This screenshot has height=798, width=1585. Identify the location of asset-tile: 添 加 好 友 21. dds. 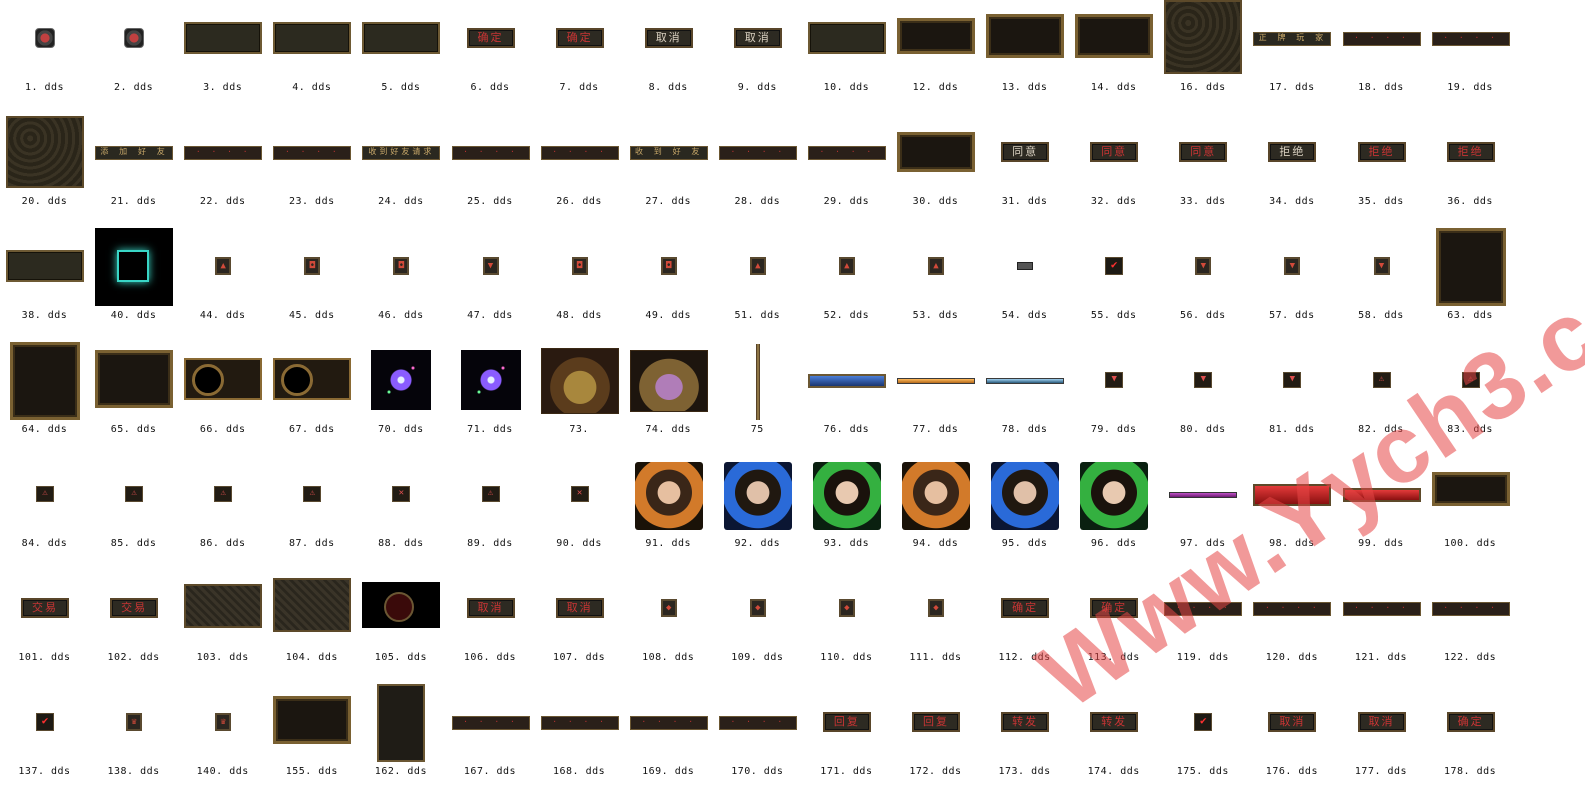
(133, 171).